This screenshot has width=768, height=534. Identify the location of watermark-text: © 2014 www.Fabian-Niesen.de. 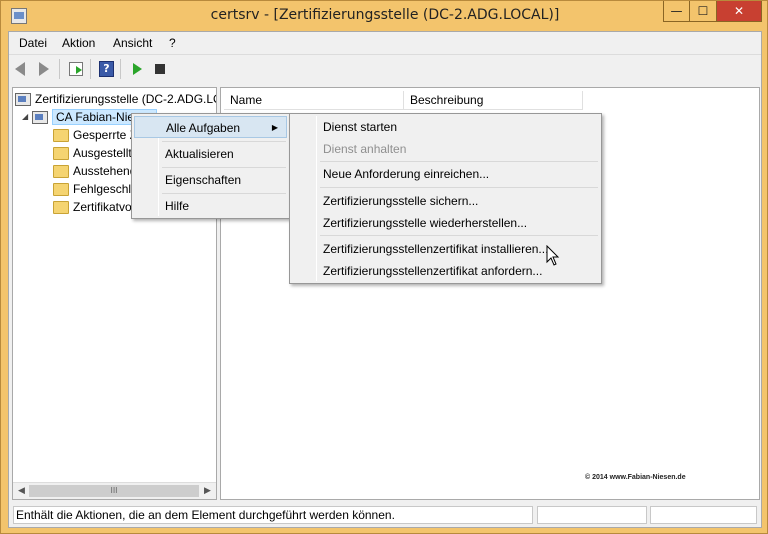
(635, 477).